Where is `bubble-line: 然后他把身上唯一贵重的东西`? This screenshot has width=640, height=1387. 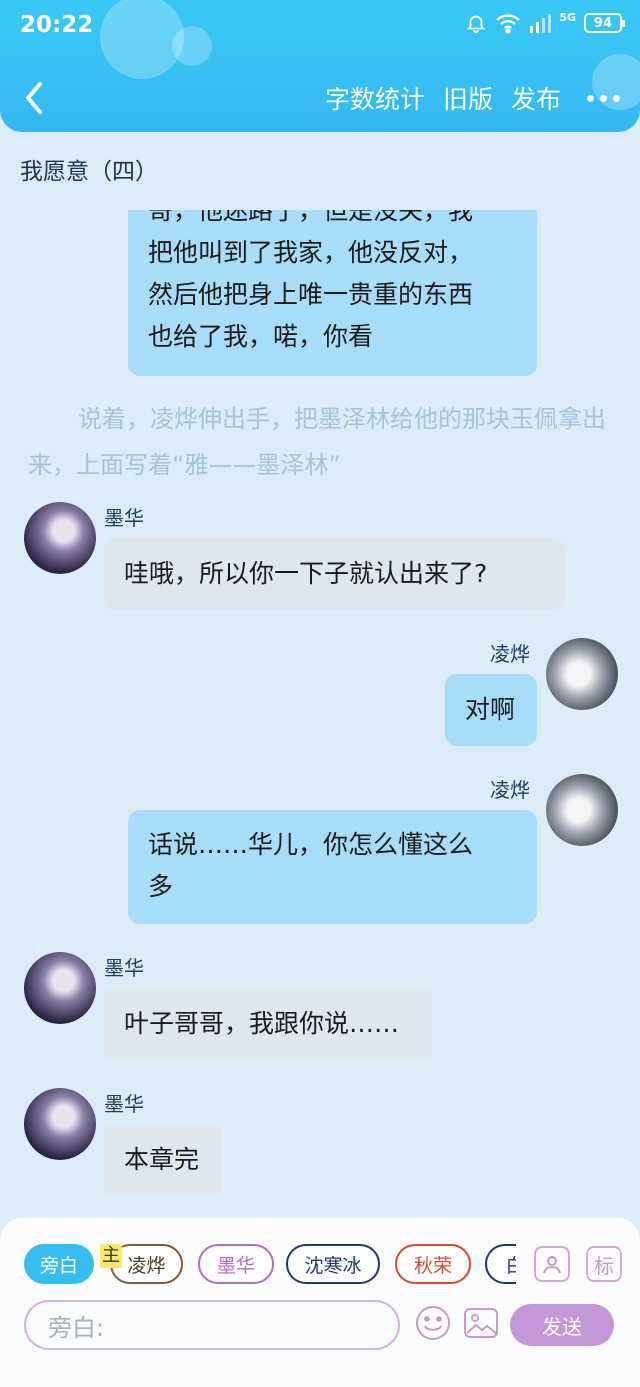 bubble-line: 然后他把身上唯一贵重的东西 is located at coordinates (311, 294).